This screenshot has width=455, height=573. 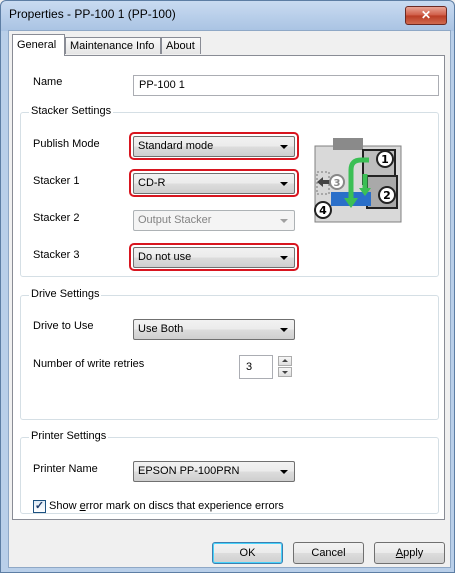 I want to click on checkmark-icon: ✓, so click(x=39, y=506).